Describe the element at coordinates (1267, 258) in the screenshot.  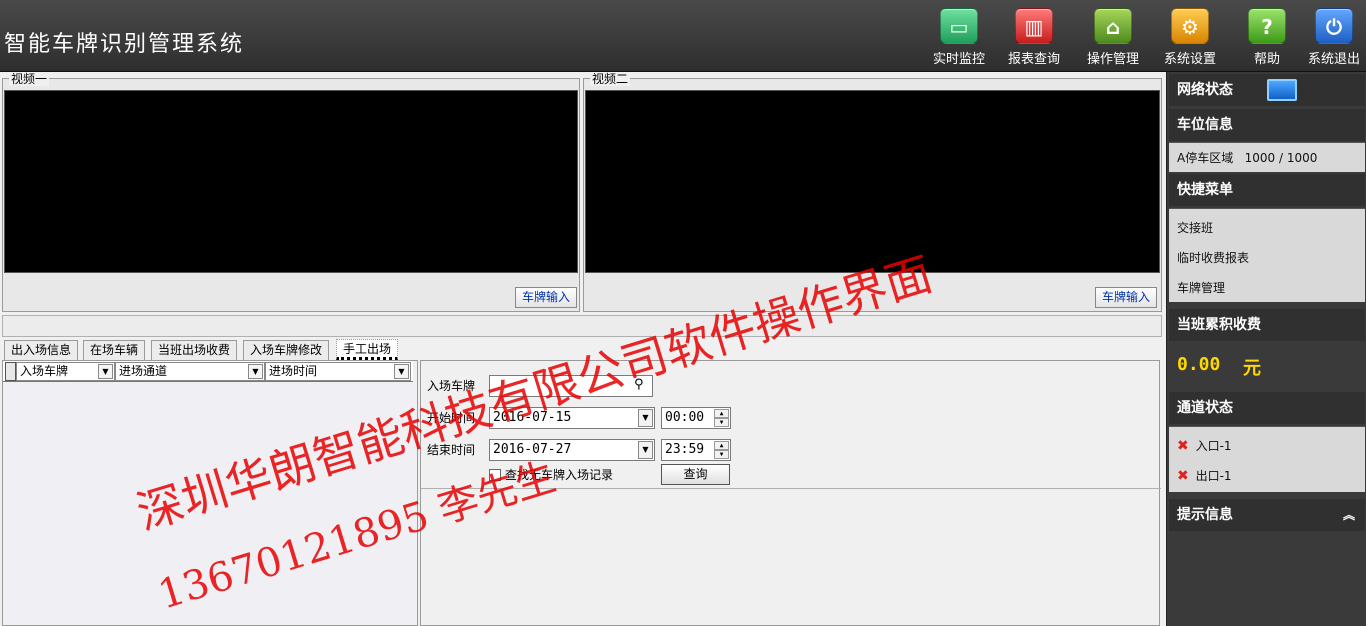
I see `quick-menu-temp-fee-report: 临时收费报表` at that location.